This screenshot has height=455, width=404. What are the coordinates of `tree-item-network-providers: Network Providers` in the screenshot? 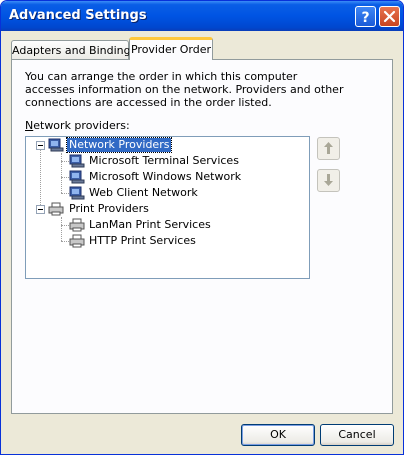 It's located at (119, 145).